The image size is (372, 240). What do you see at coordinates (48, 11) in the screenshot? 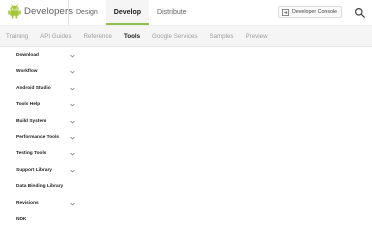
I see `brand-title: Developers` at bounding box center [48, 11].